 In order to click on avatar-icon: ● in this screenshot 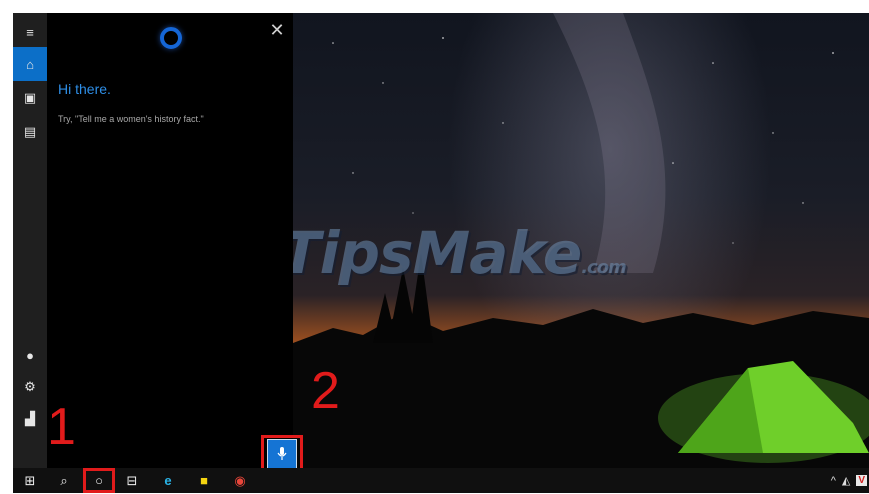, I will do `click(30, 355)`.